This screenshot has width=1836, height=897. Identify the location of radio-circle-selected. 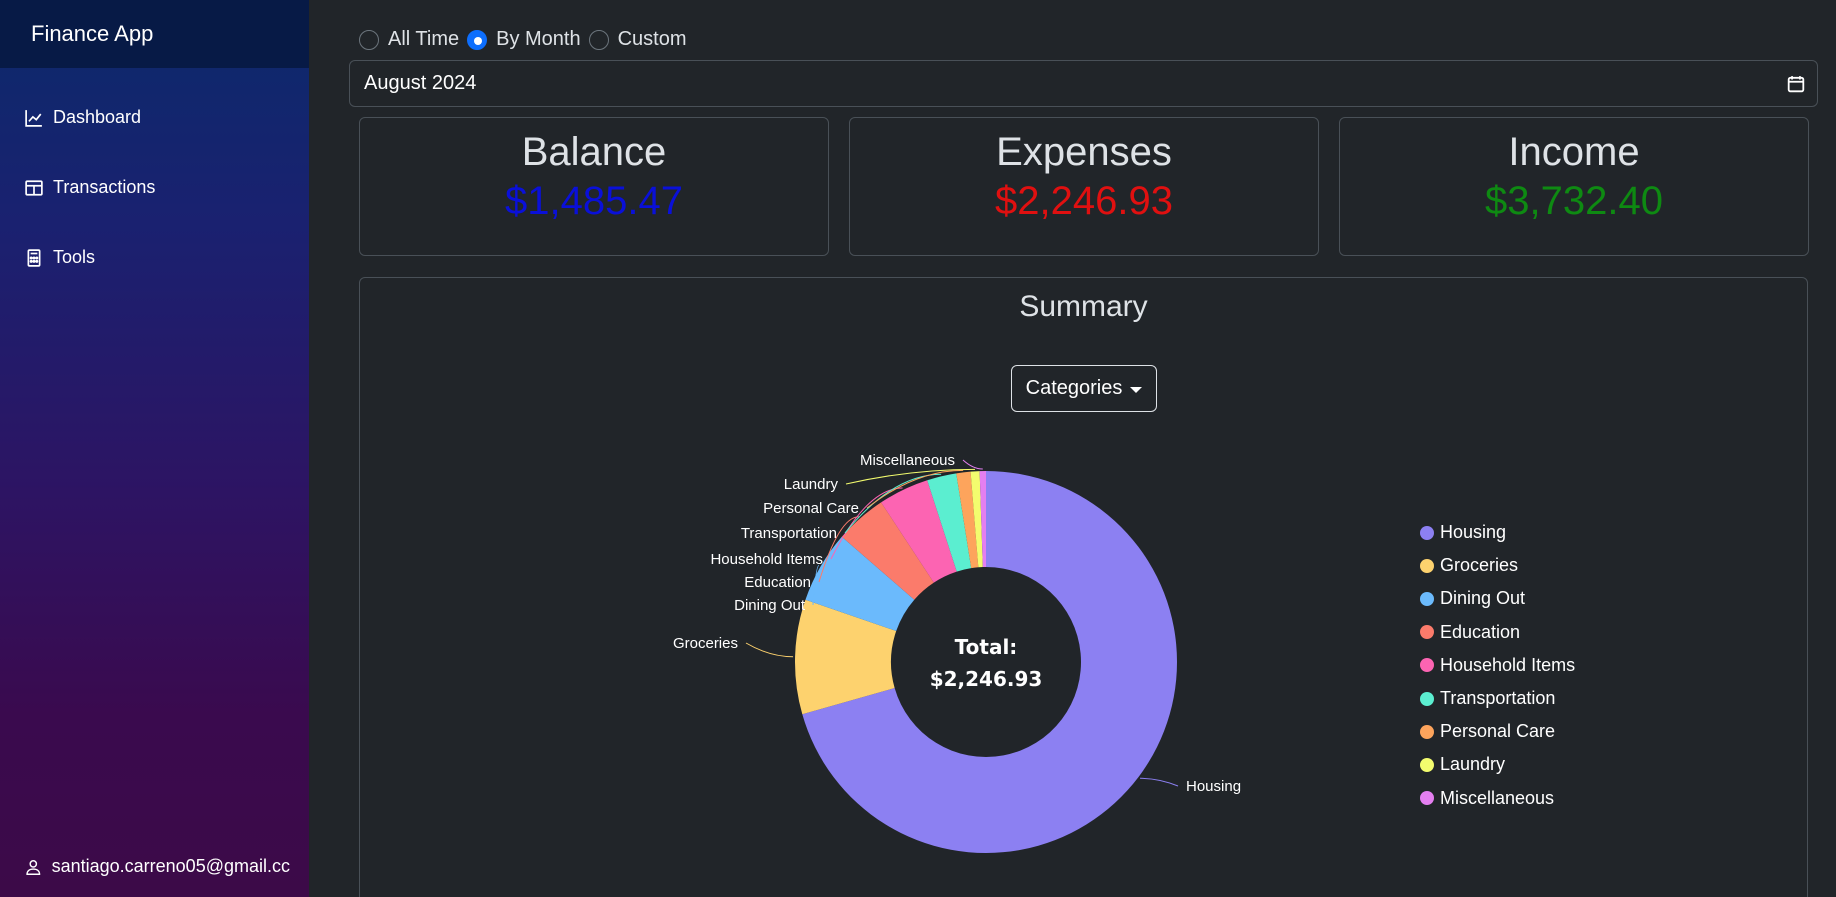
(477, 39).